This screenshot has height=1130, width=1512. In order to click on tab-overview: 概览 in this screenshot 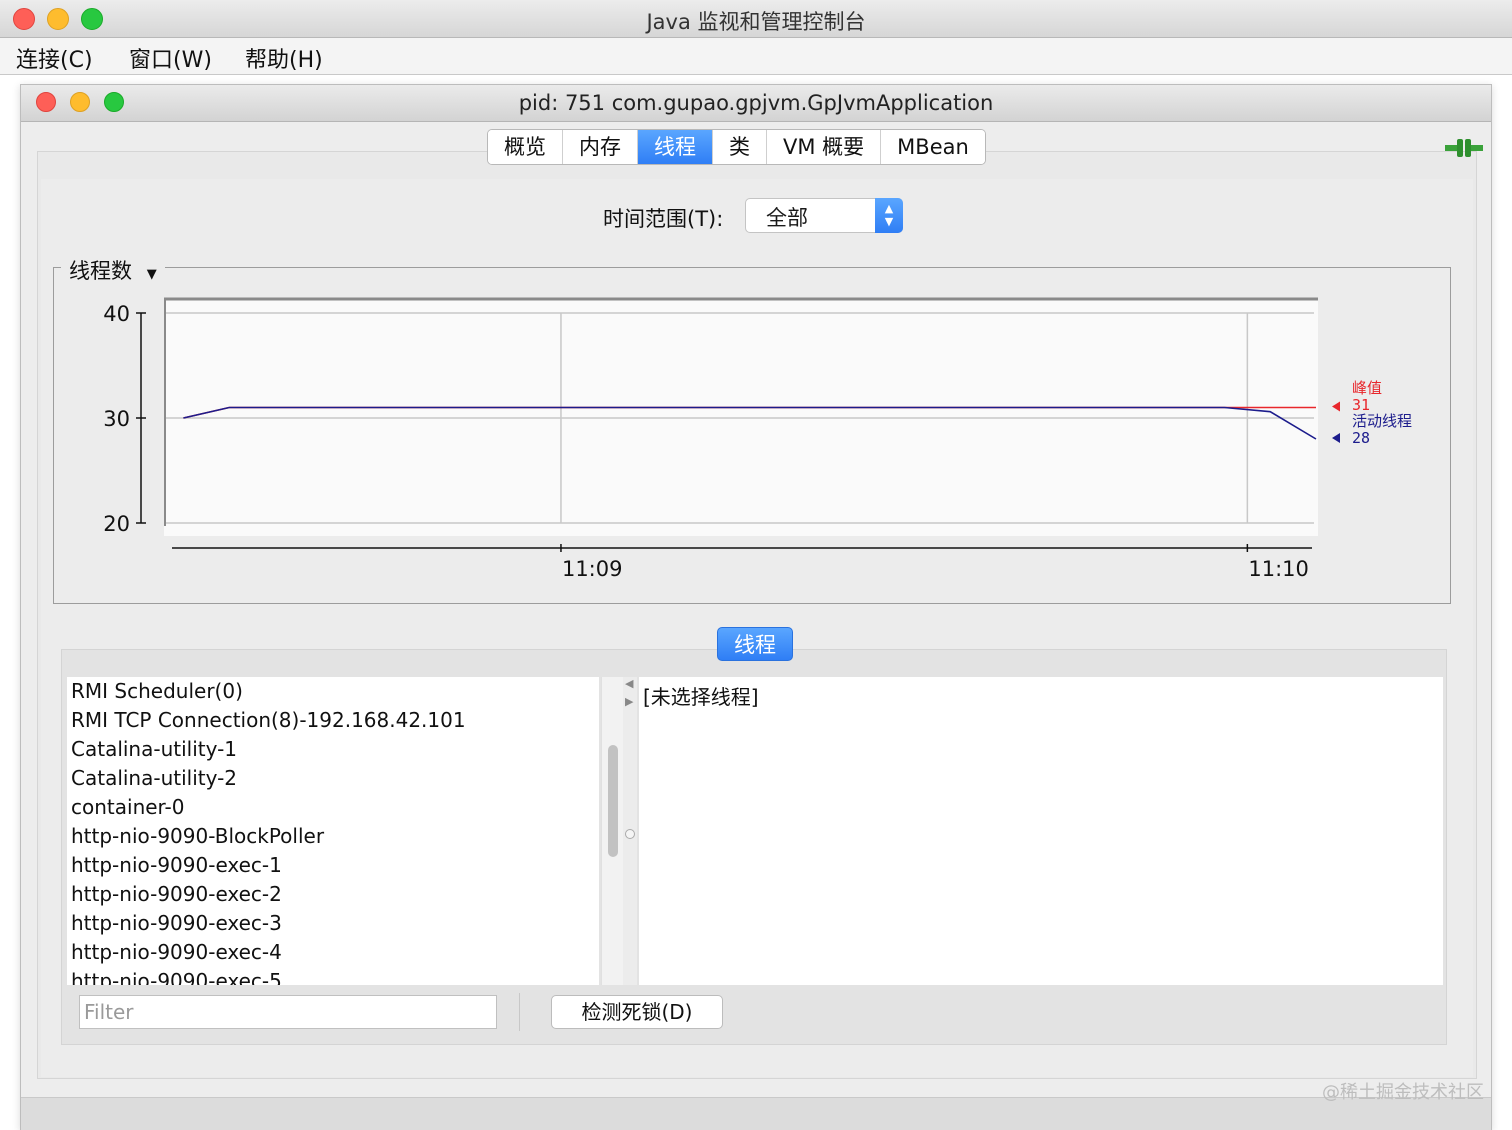, I will do `click(525, 147)`.